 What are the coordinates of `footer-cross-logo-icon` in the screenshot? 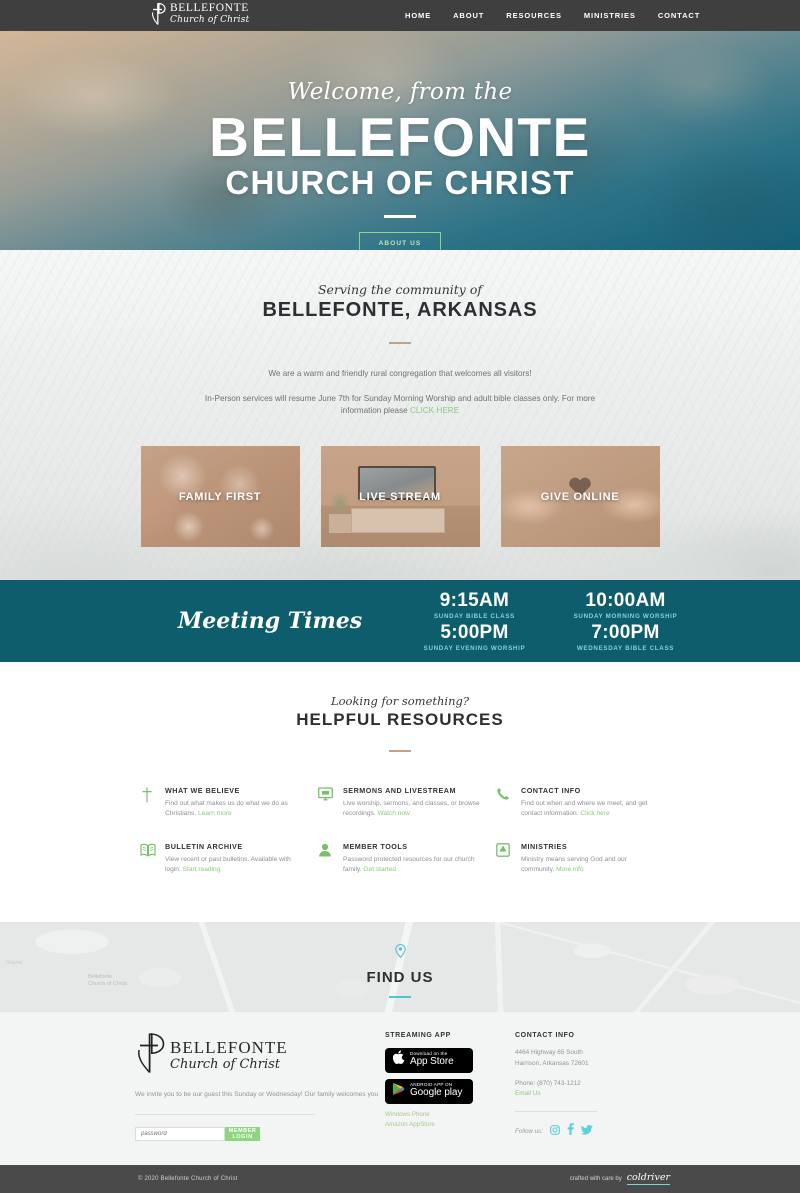 It's located at (150, 1055).